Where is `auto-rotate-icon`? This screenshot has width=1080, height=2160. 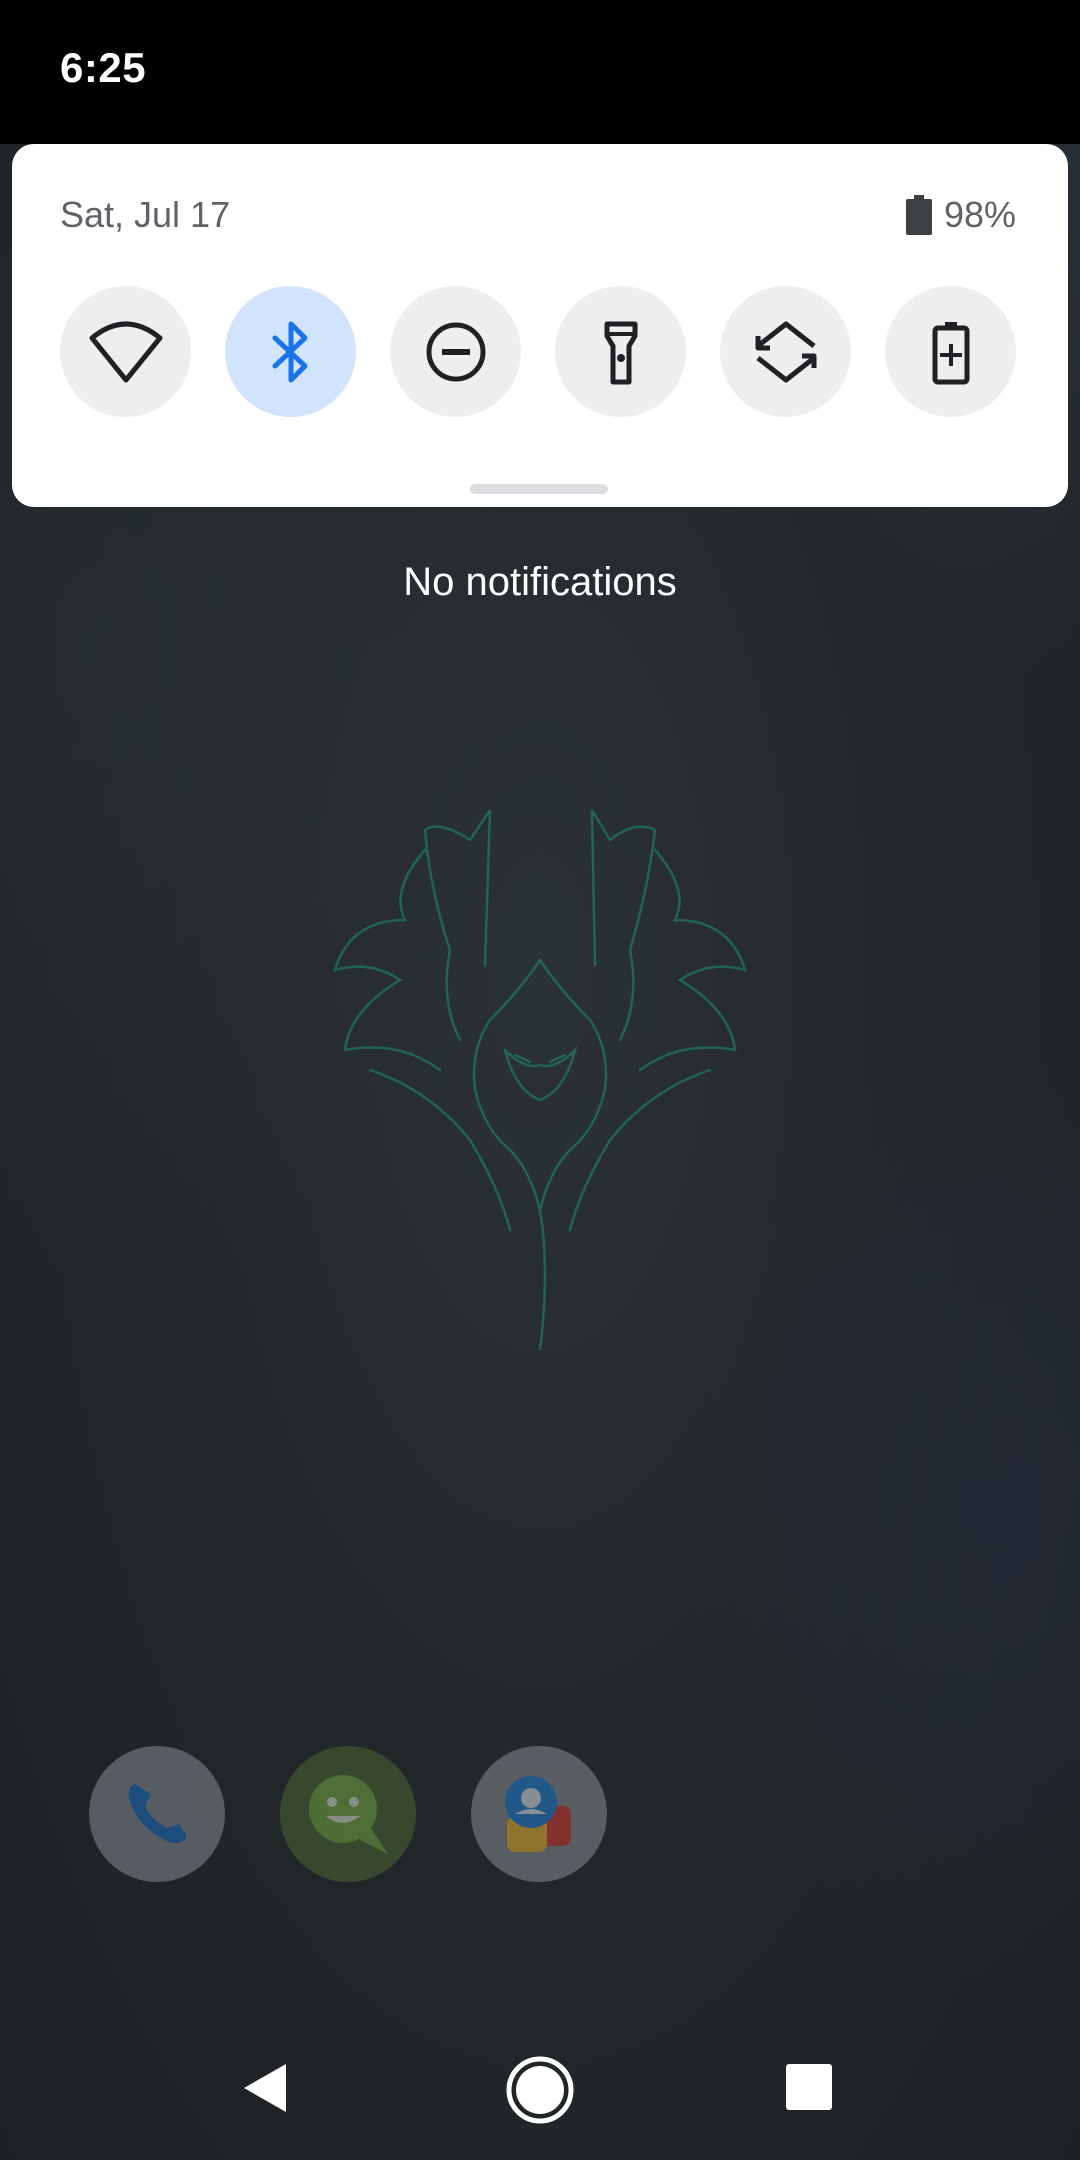 auto-rotate-icon is located at coordinates (785, 351).